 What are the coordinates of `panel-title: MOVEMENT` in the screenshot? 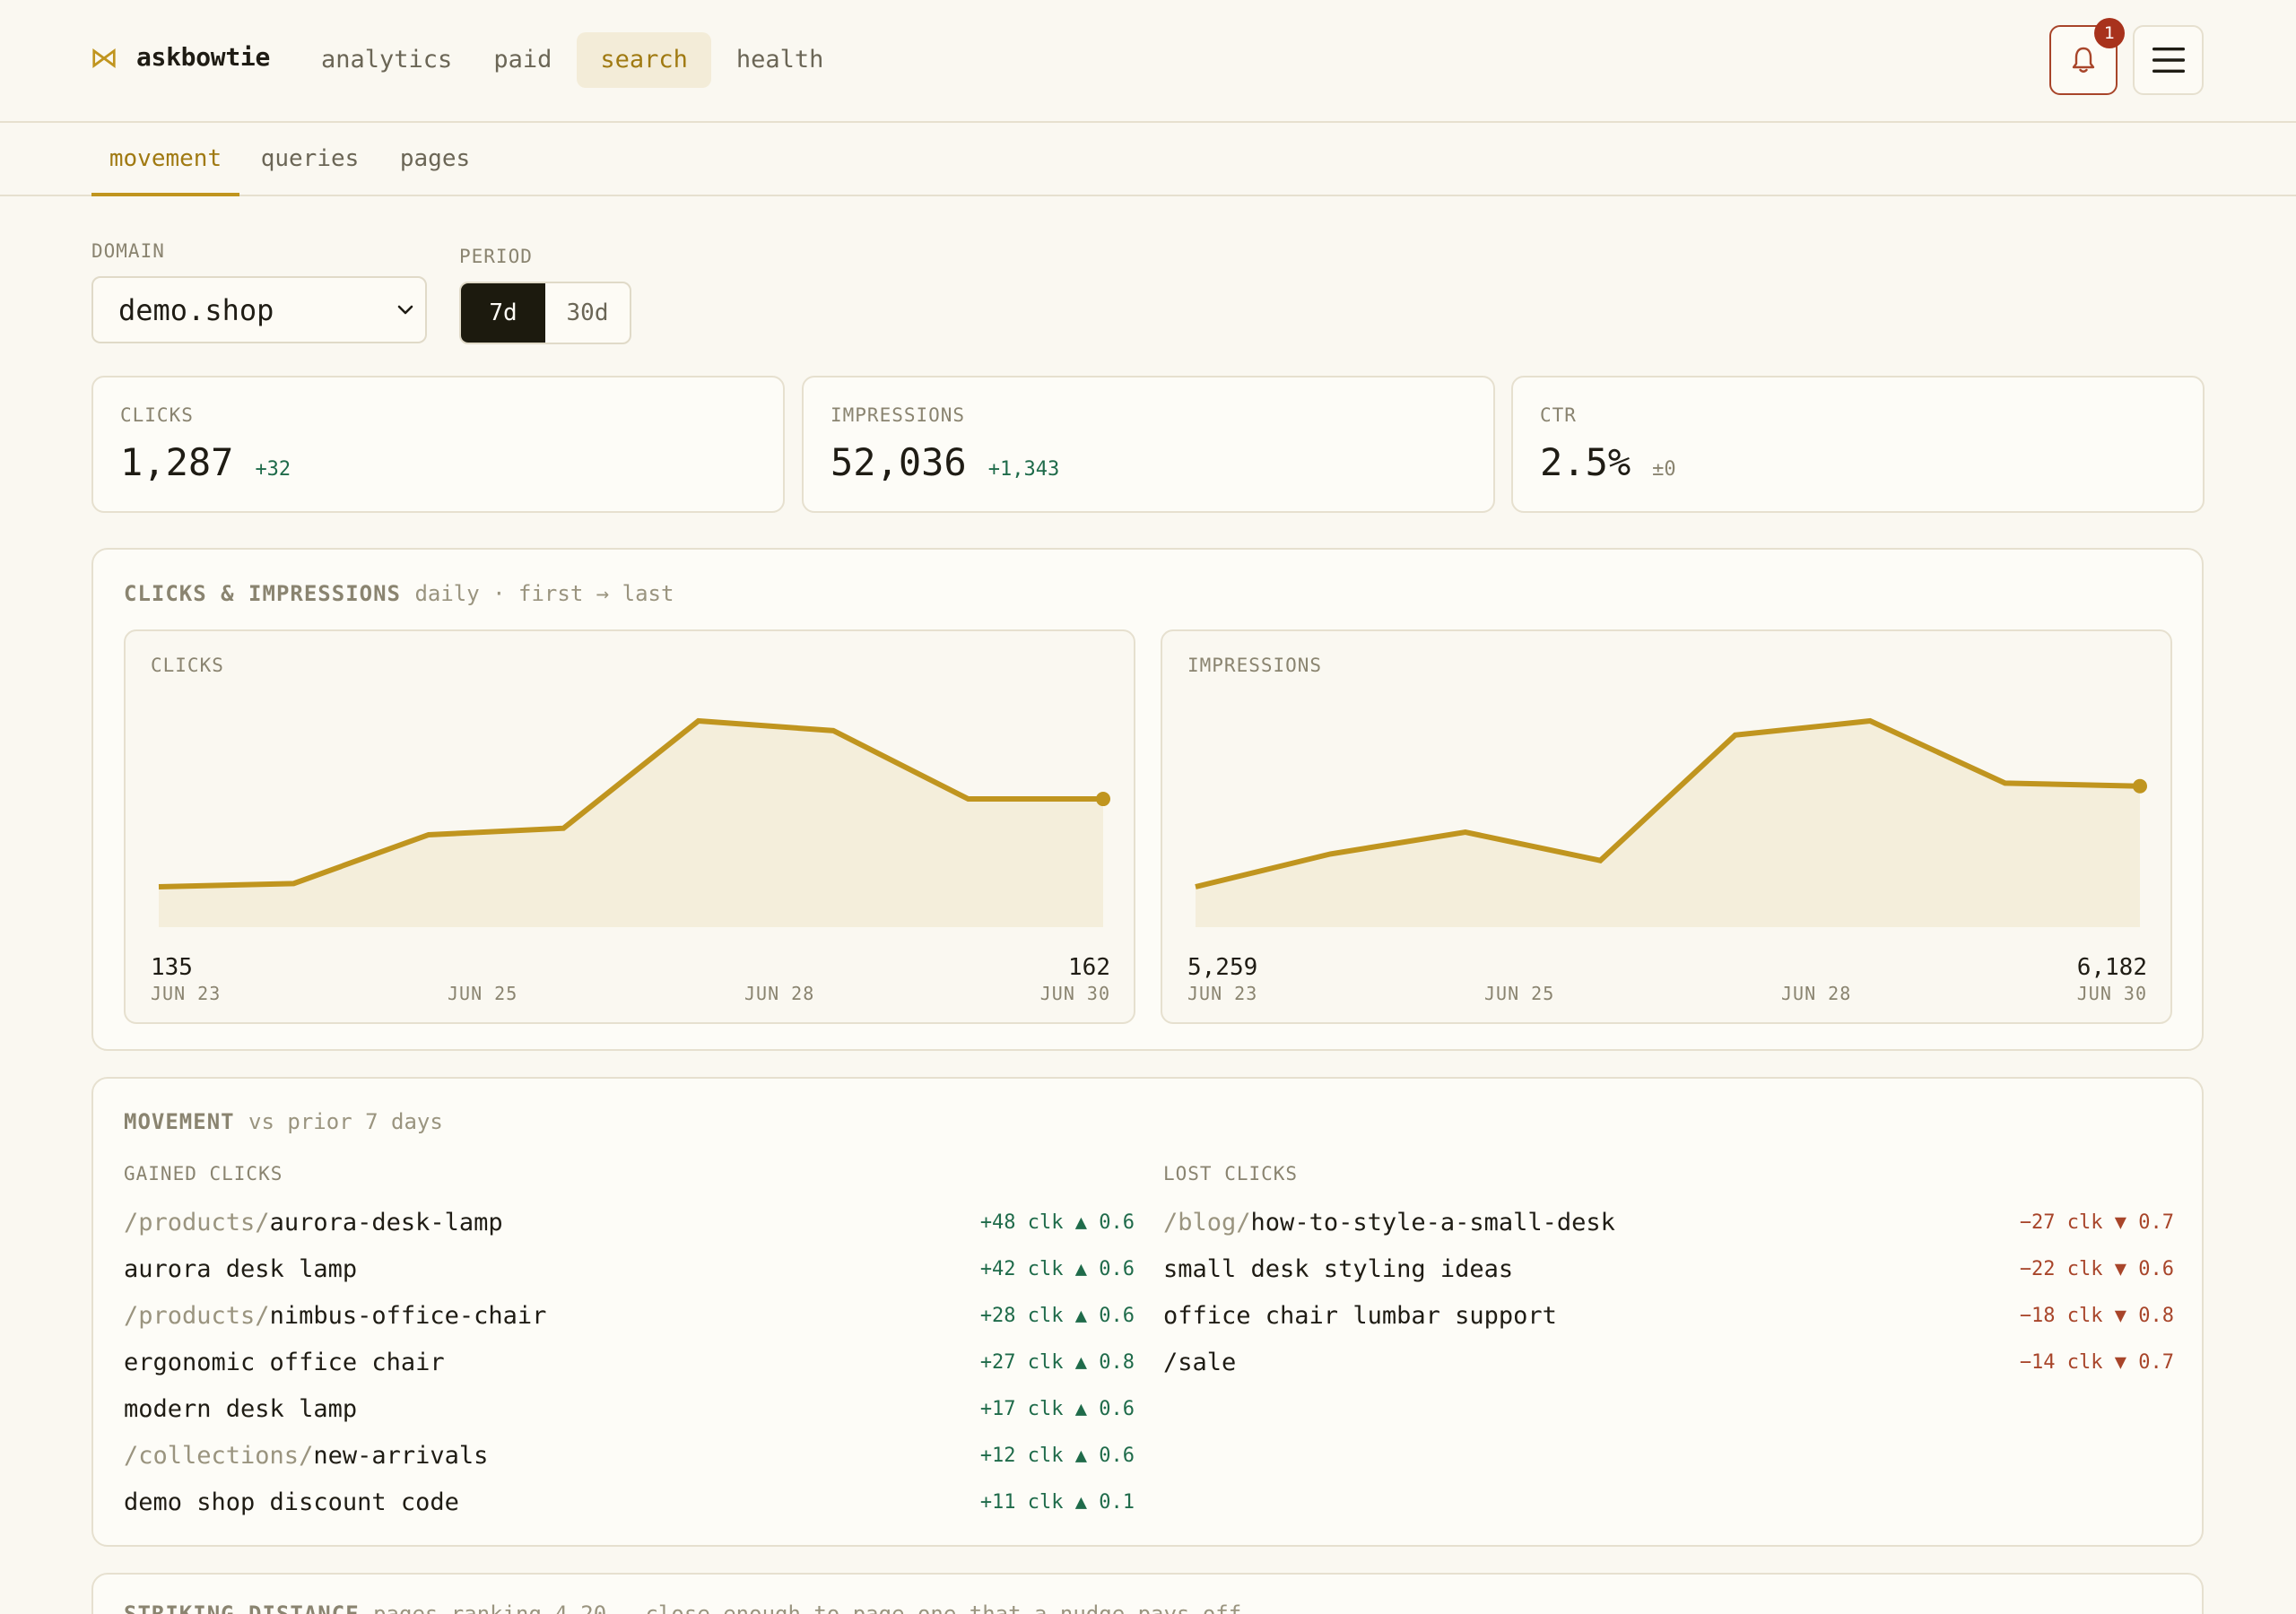 It's located at (179, 1121).